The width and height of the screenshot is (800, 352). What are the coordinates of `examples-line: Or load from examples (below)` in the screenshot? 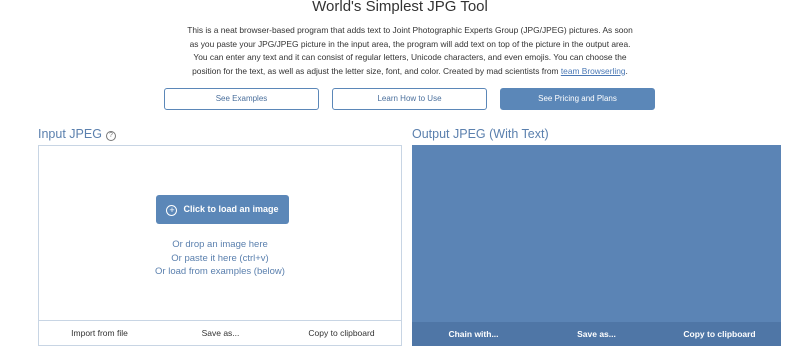 It's located at (220, 271).